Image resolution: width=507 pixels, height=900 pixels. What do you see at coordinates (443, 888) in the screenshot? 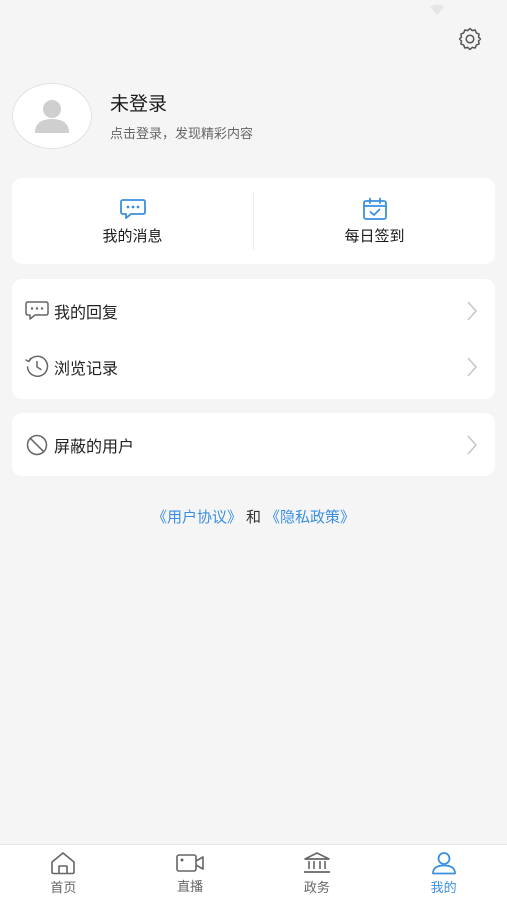
I see `tab-mine-label: 我的` at bounding box center [443, 888].